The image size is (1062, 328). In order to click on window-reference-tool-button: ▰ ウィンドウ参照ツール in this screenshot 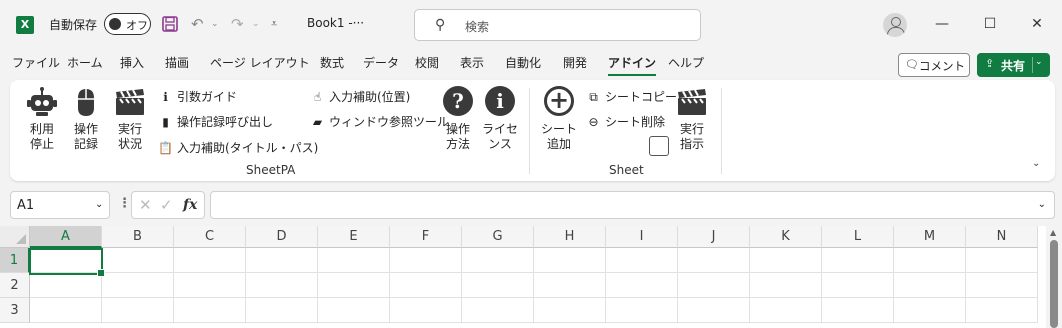, I will do `click(379, 121)`.